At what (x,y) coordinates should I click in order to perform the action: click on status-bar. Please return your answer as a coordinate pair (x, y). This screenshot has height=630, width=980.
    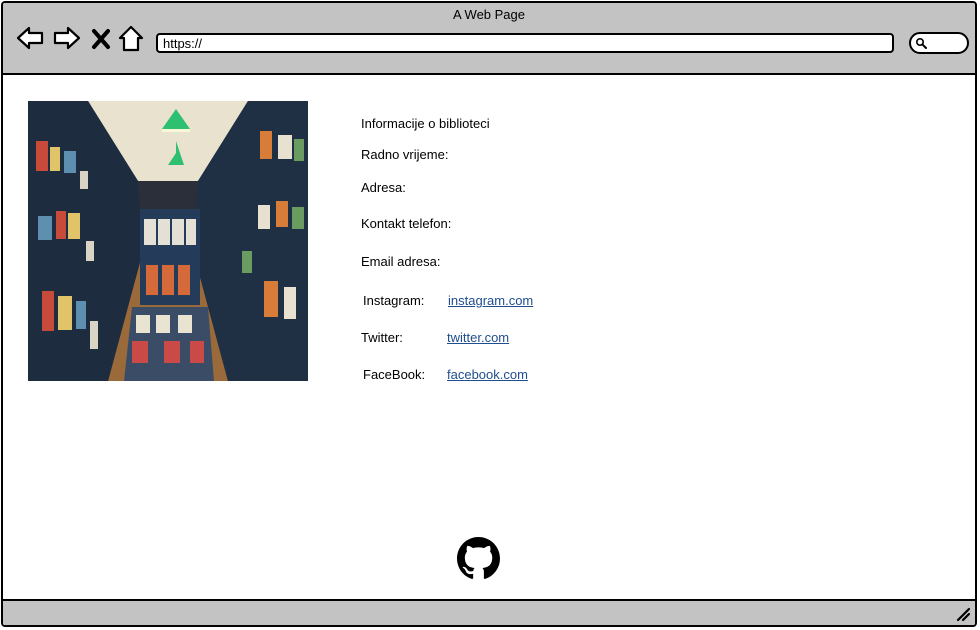
    Looking at the image, I should click on (489, 612).